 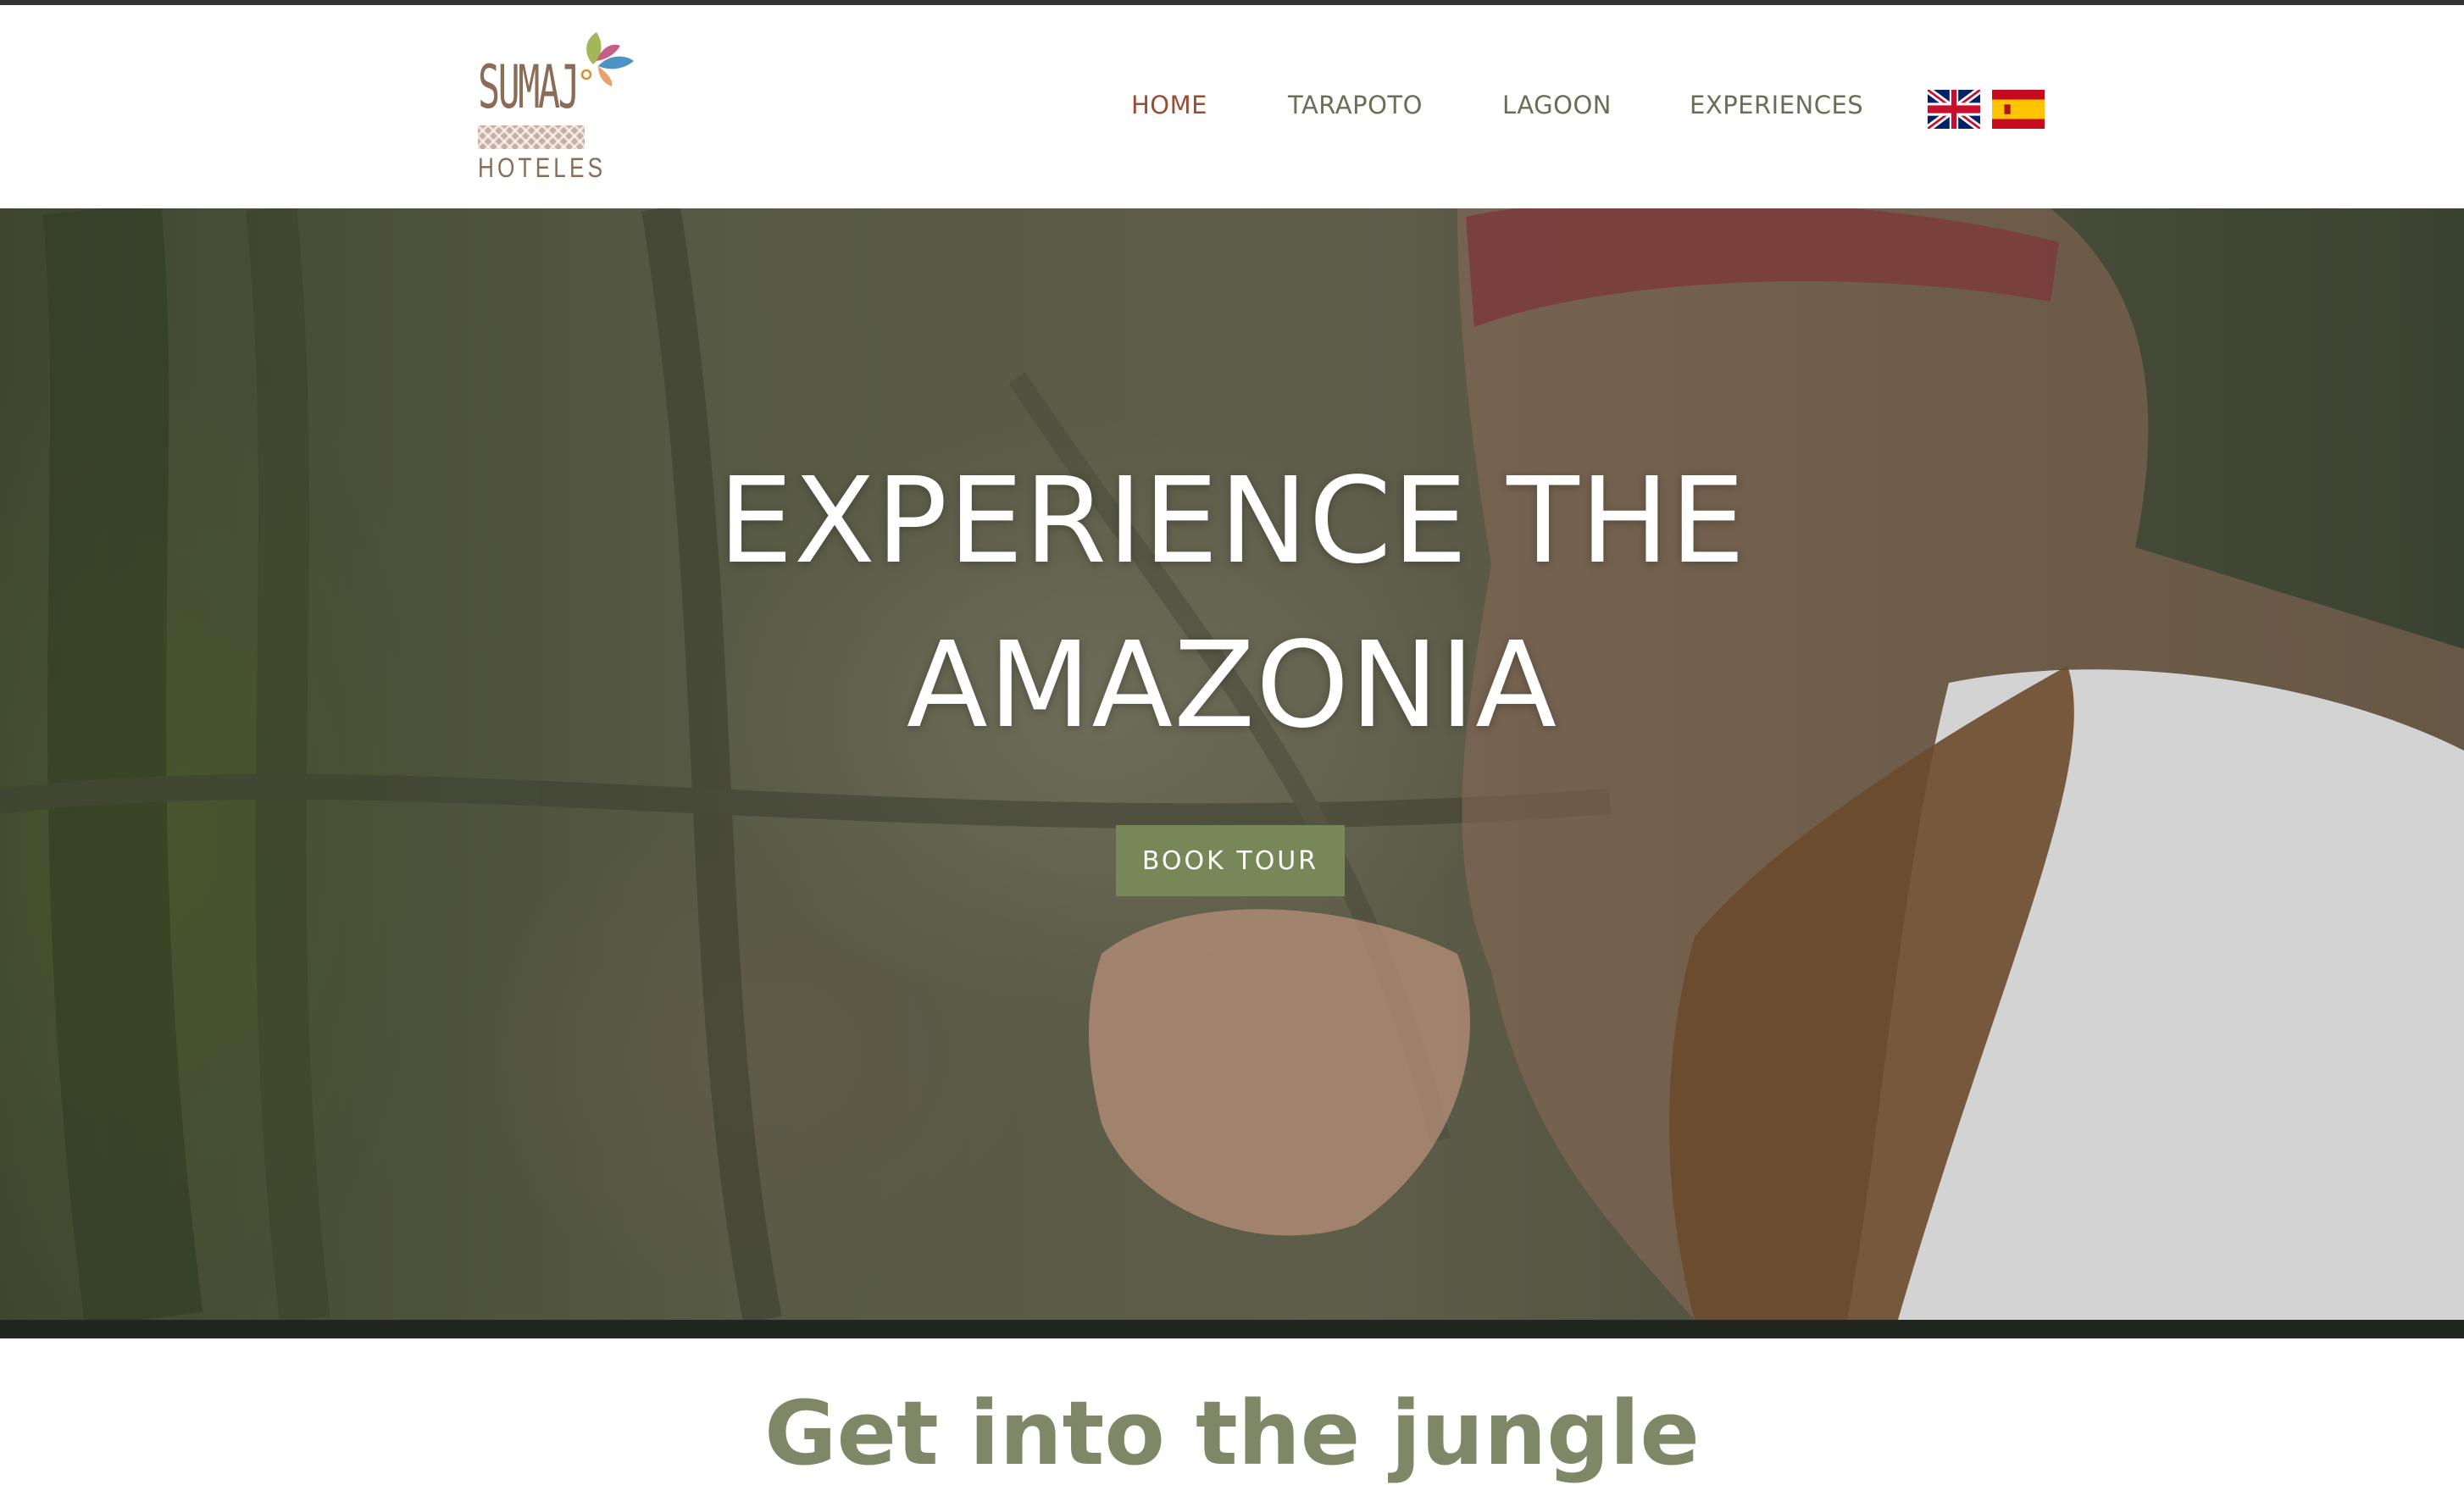 What do you see at coordinates (1169, 105) in the screenshot?
I see `nav-home: HOME` at bounding box center [1169, 105].